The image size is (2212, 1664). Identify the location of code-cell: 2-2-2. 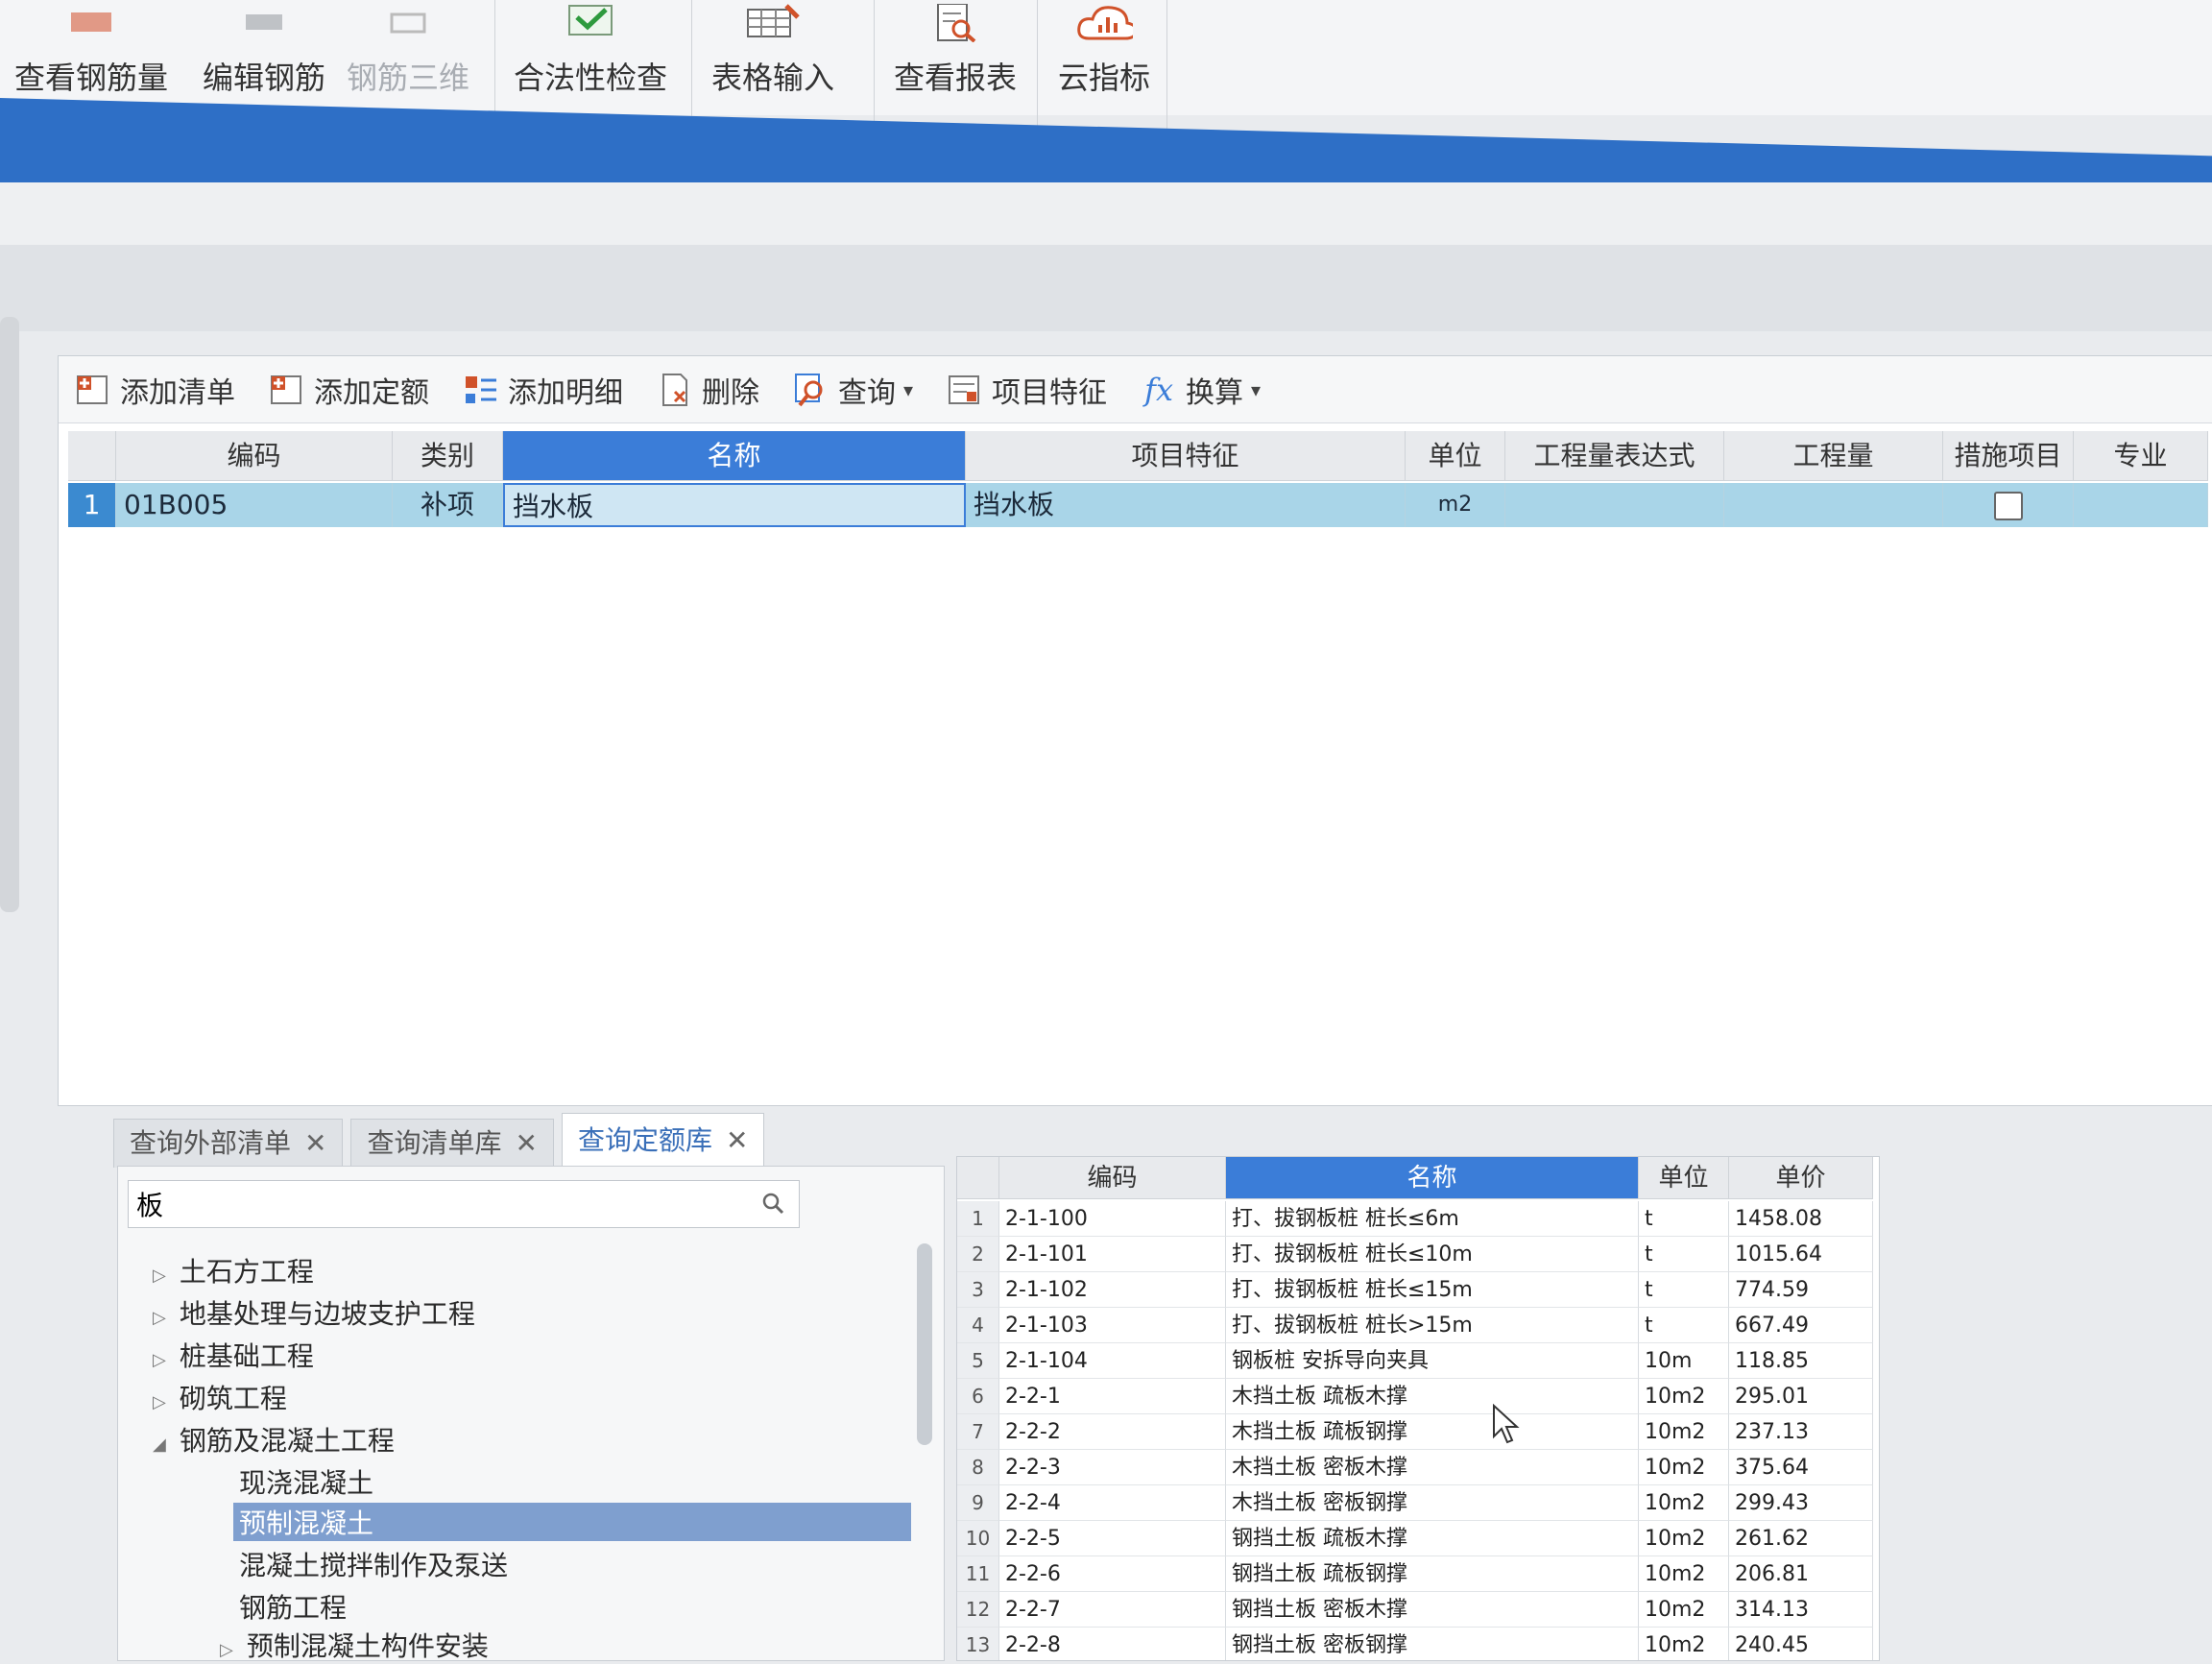
(1112, 1432).